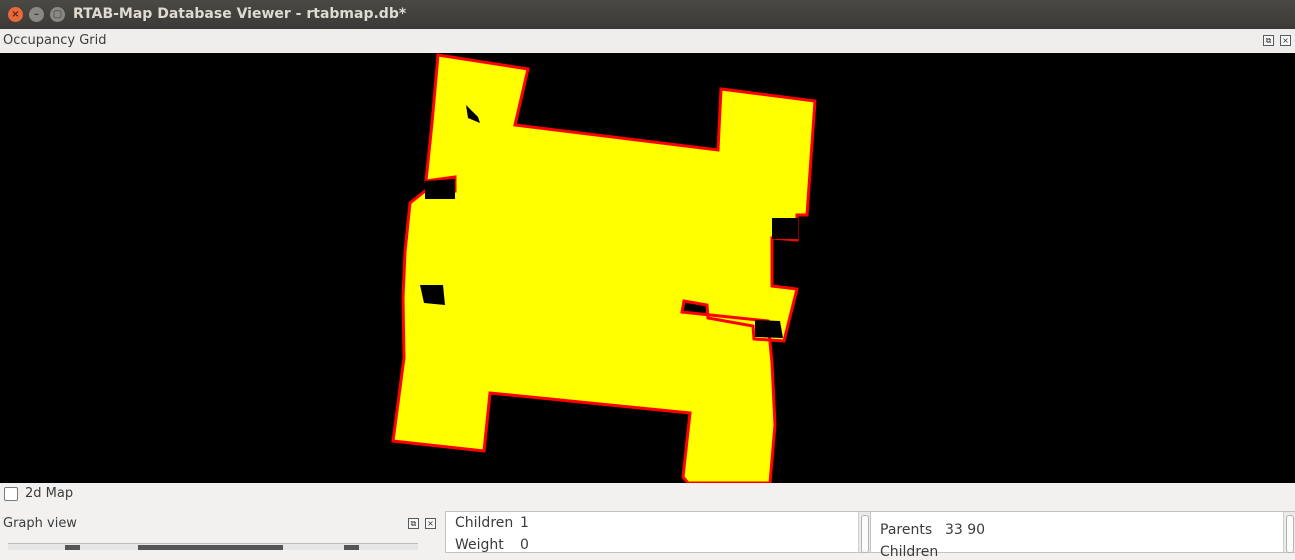  I want to click on node-info-scrollbar, so click(864, 532).